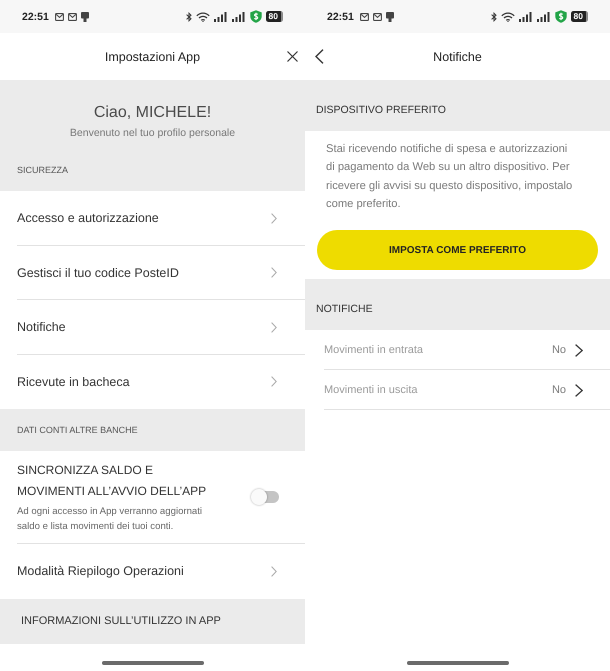 The width and height of the screenshot is (610, 671). Describe the element at coordinates (292, 56) in the screenshot. I see `close-icon` at that location.